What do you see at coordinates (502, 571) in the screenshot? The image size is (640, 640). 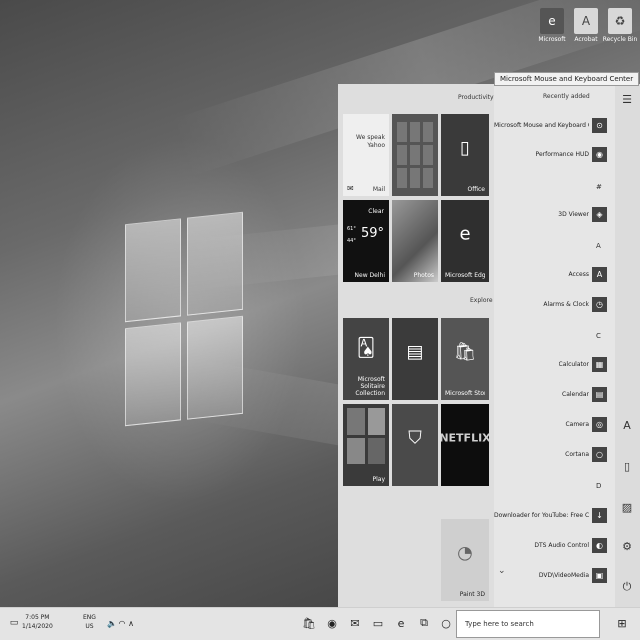 I see `chevron-down-icon: ⌄` at bounding box center [502, 571].